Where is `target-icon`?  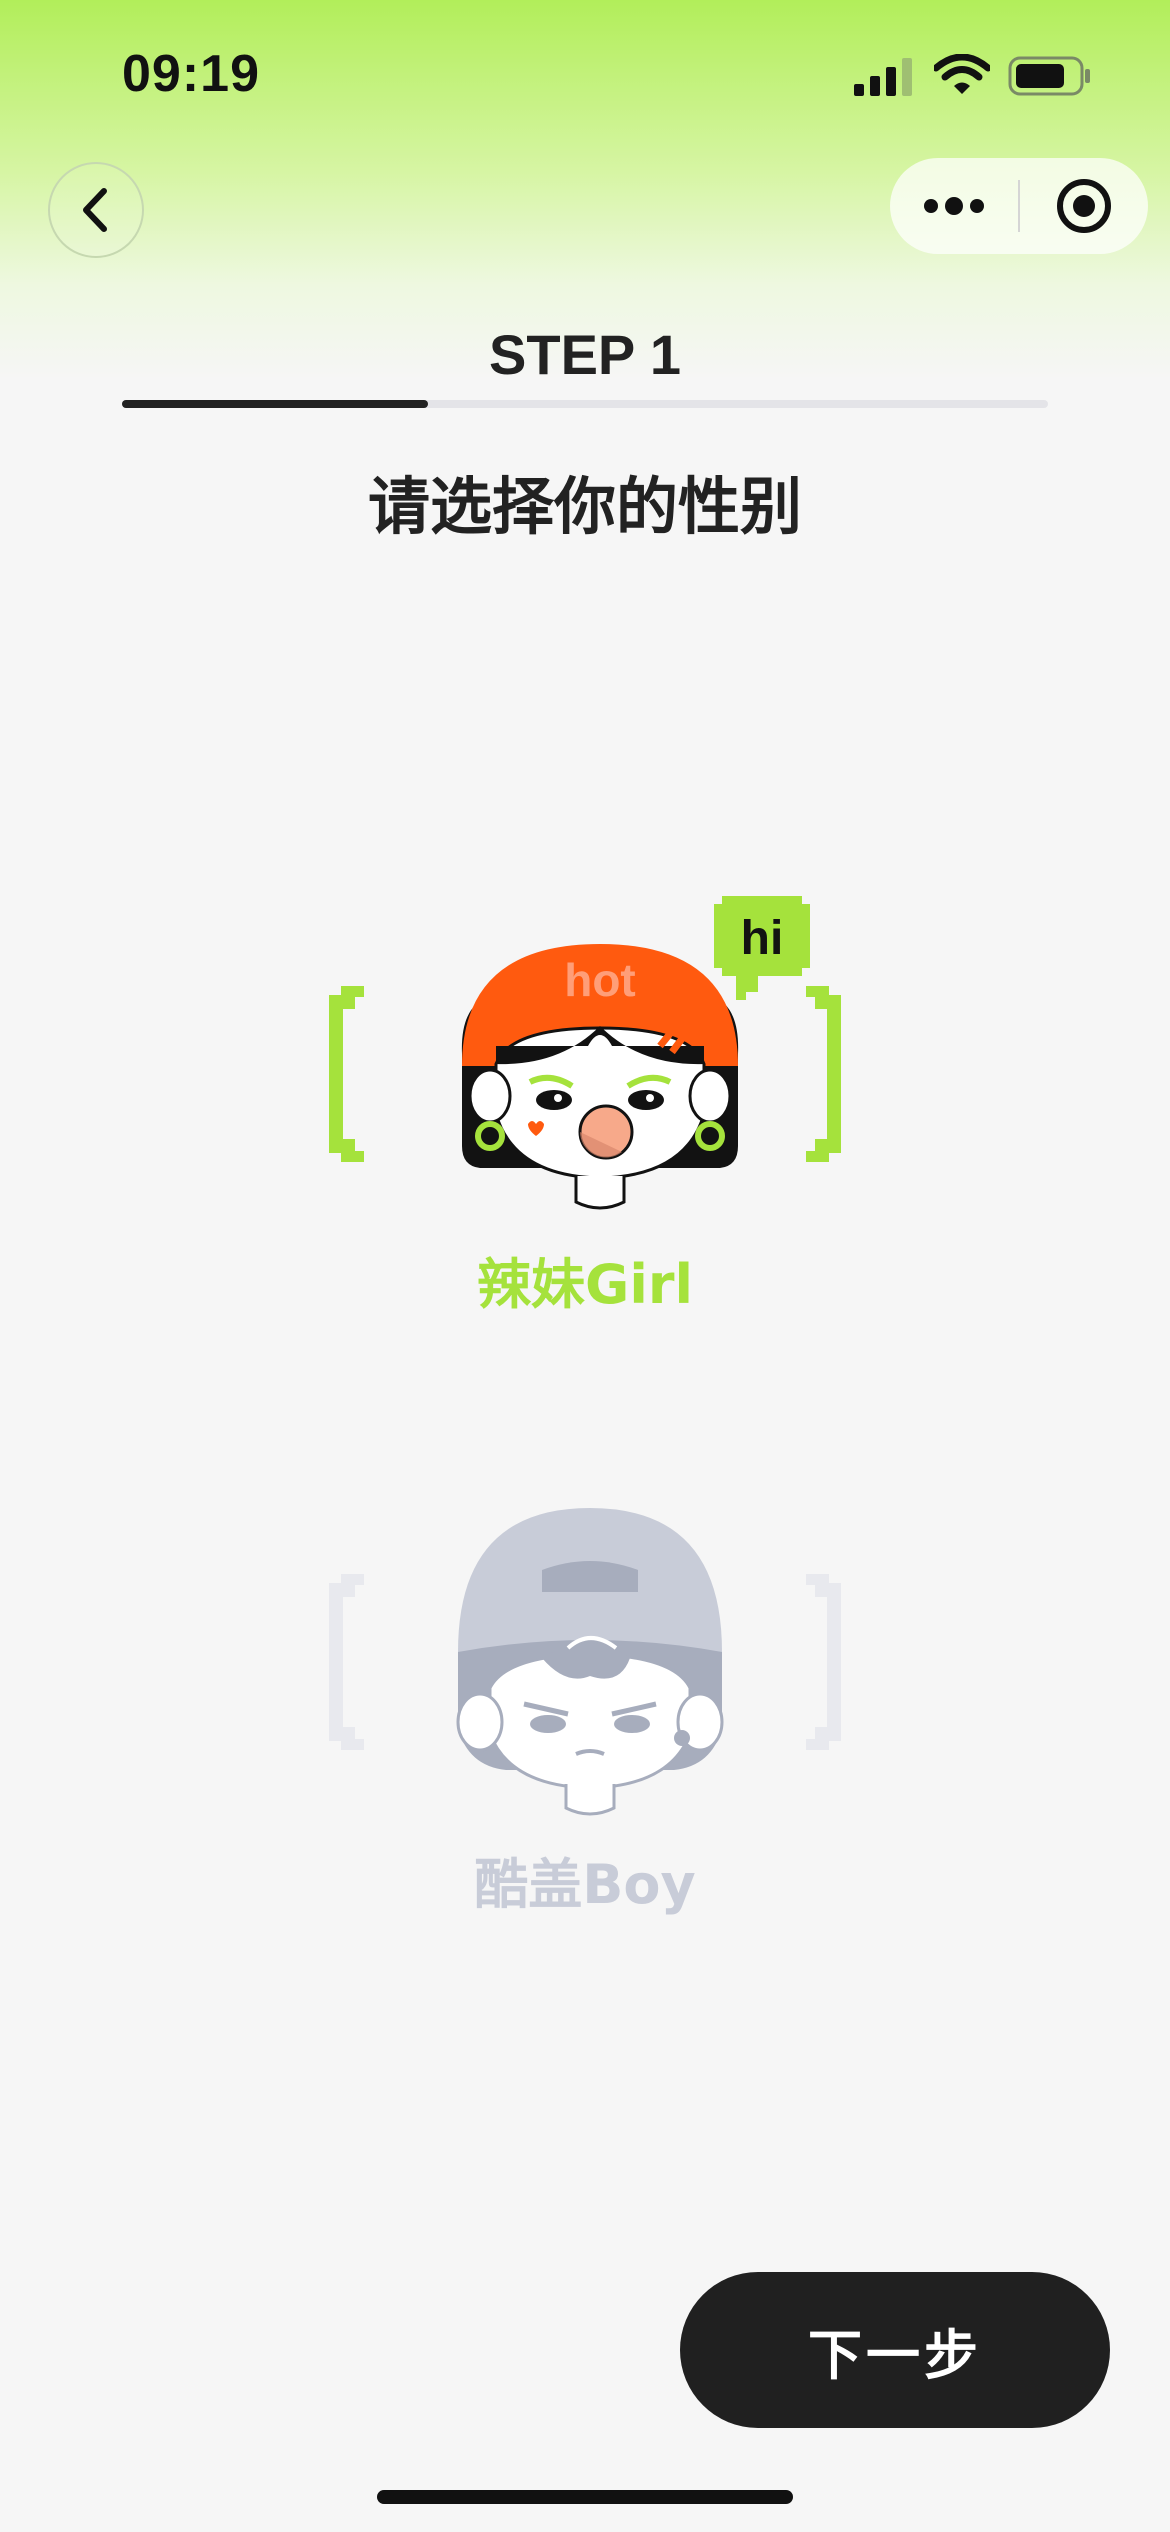 target-icon is located at coordinates (1084, 206).